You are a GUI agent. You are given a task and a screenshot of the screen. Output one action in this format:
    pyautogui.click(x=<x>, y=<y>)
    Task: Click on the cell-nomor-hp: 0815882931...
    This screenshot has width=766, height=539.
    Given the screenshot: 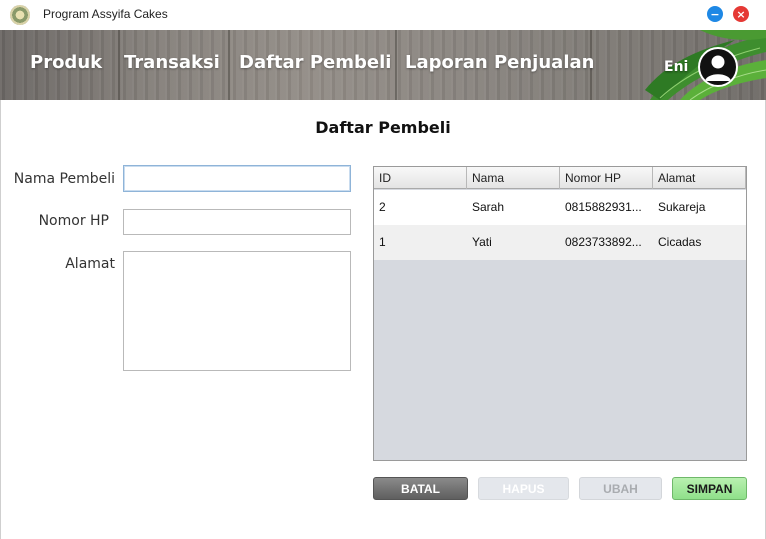 What is the action you would take?
    pyautogui.click(x=603, y=207)
    